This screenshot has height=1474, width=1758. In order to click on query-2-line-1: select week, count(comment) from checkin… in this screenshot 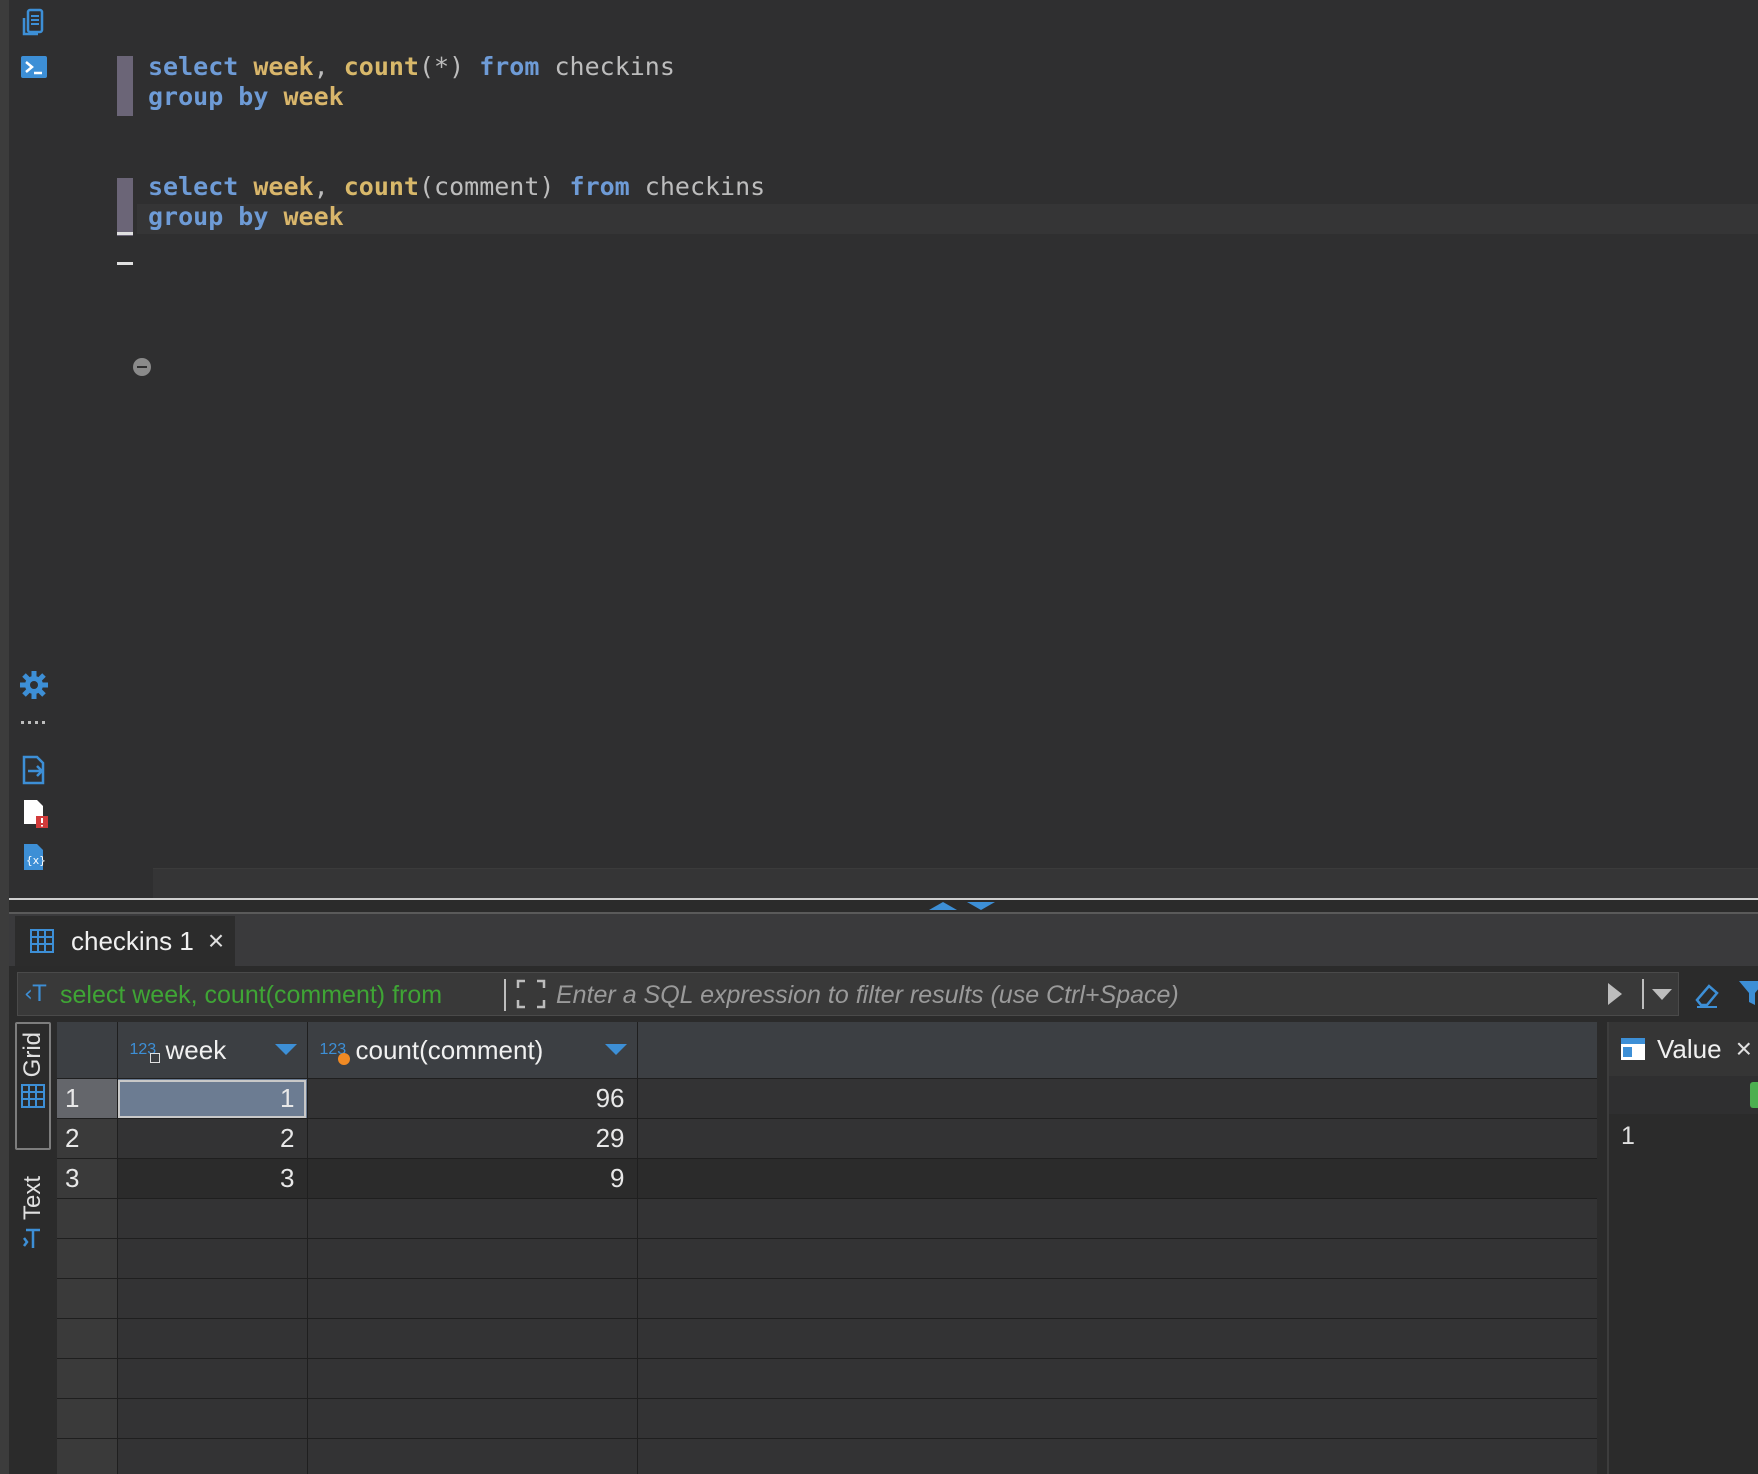, I will do `click(456, 187)`.